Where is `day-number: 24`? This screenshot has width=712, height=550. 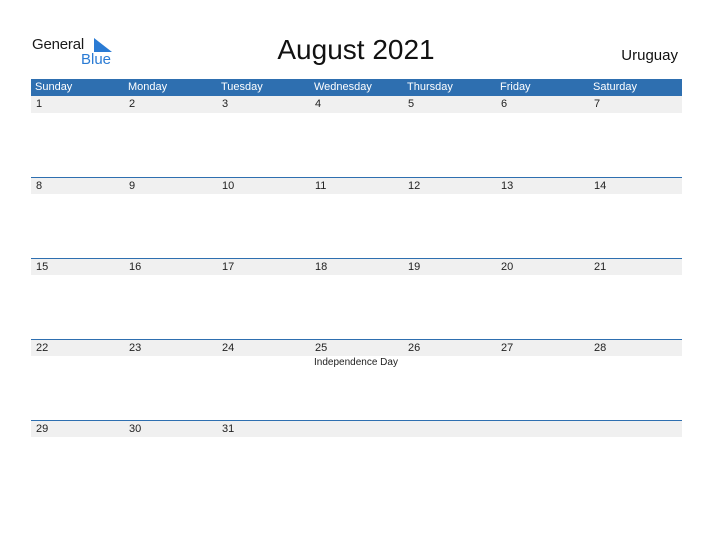
day-number: 24 is located at coordinates (228, 348).